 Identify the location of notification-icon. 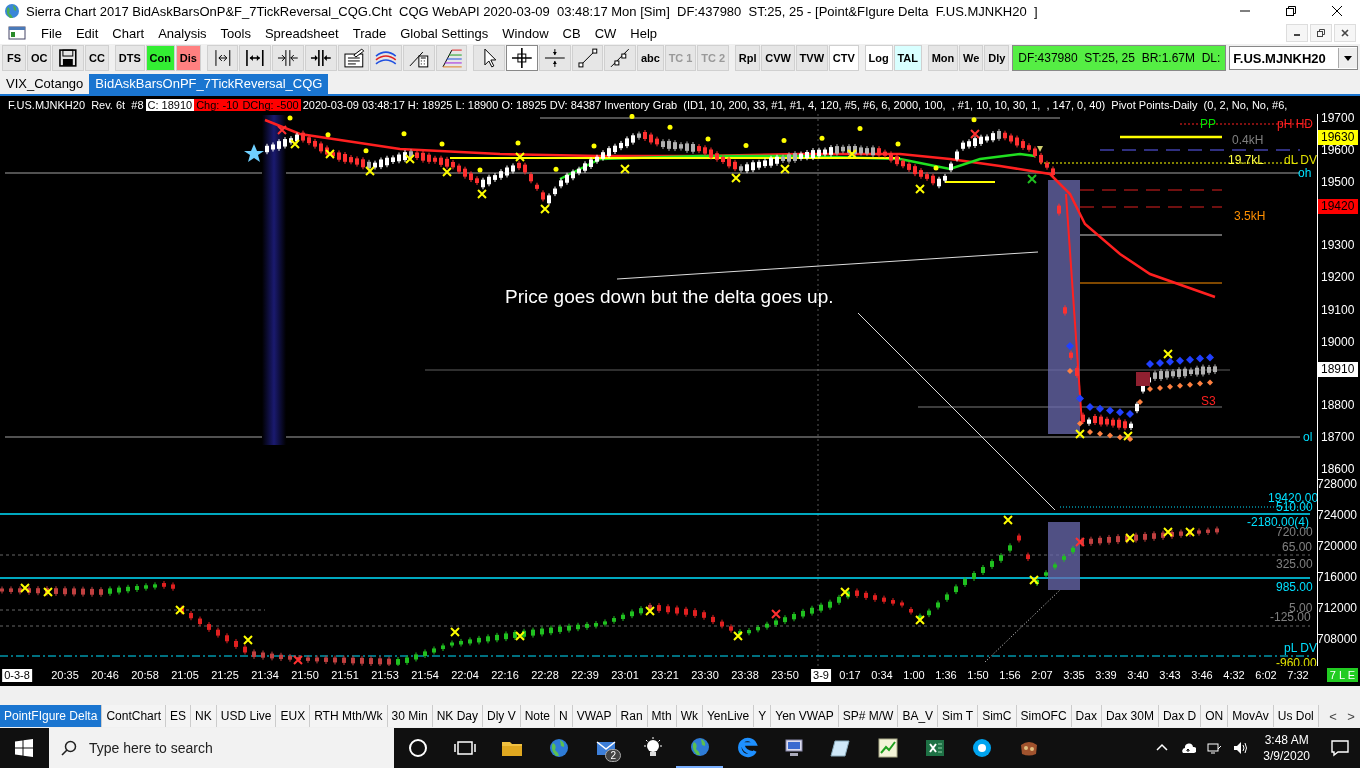
(1340, 748).